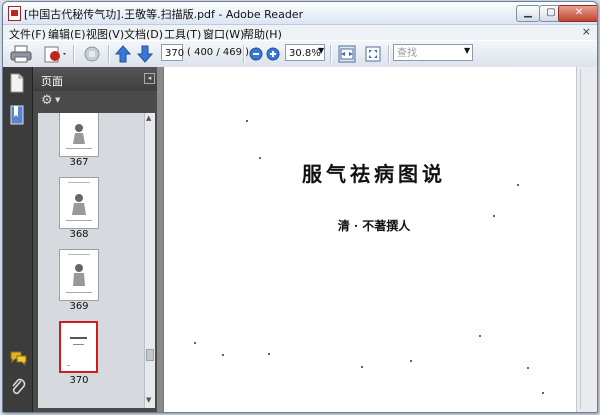 This screenshot has height=415, width=600. What do you see at coordinates (256, 54) in the screenshot?
I see `zoom-out-icon` at bounding box center [256, 54].